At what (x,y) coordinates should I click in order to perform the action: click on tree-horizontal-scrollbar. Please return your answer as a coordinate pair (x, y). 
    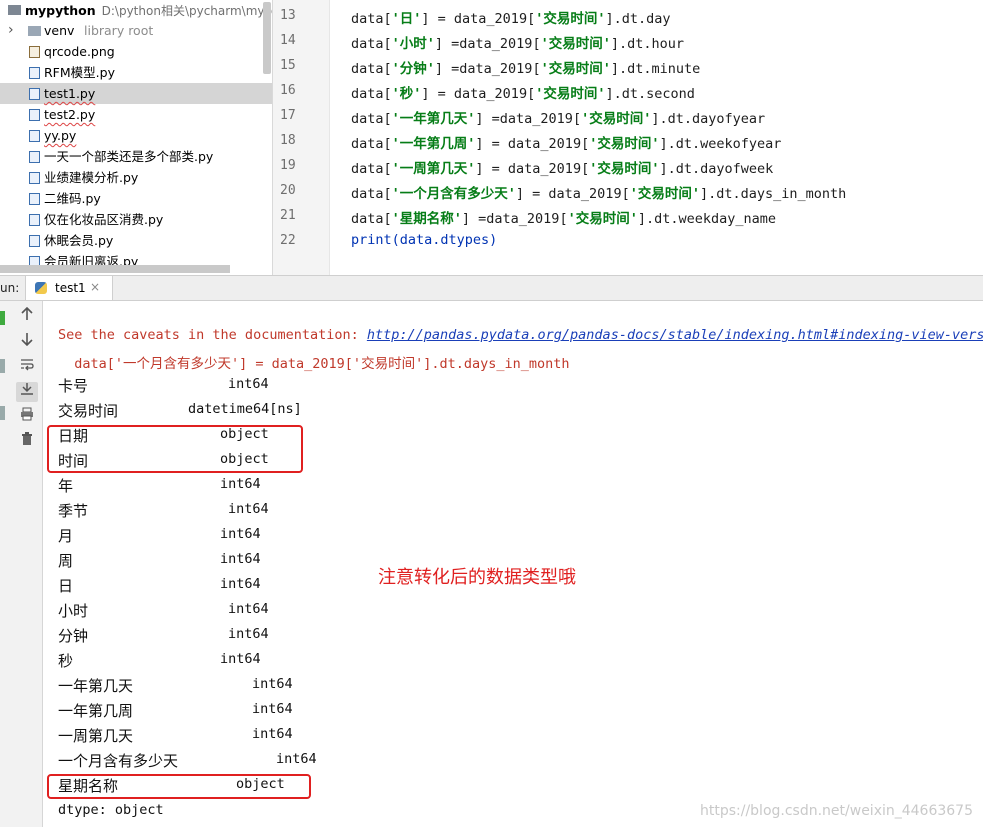
    Looking at the image, I should click on (115, 269).